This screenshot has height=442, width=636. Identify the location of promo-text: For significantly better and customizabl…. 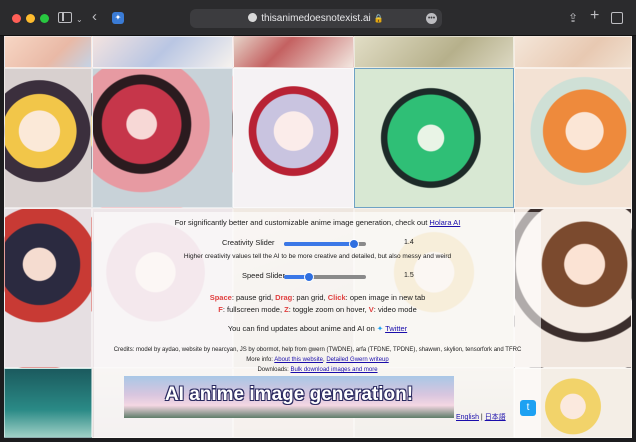
(317, 222).